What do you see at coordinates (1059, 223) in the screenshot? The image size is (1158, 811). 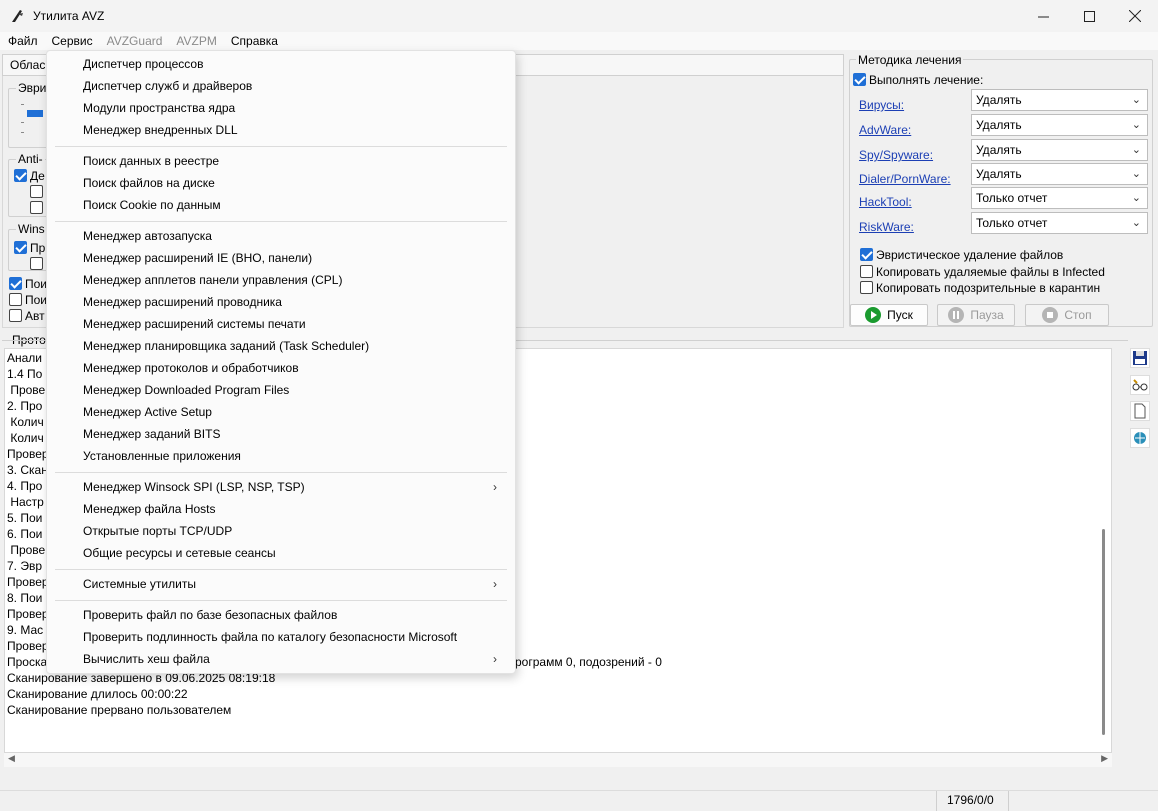 I see `riskware-select: Только отчет ⌄` at bounding box center [1059, 223].